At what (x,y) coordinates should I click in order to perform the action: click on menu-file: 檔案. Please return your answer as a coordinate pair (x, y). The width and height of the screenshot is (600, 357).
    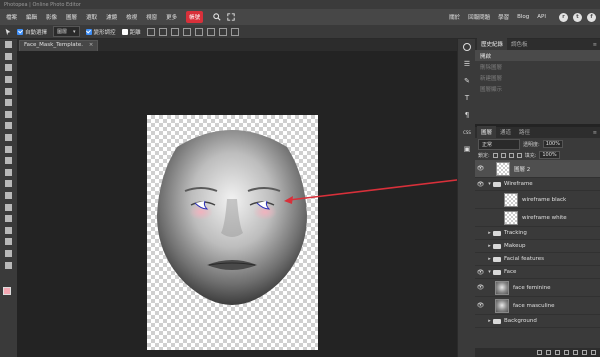
    Looking at the image, I should click on (11, 17).